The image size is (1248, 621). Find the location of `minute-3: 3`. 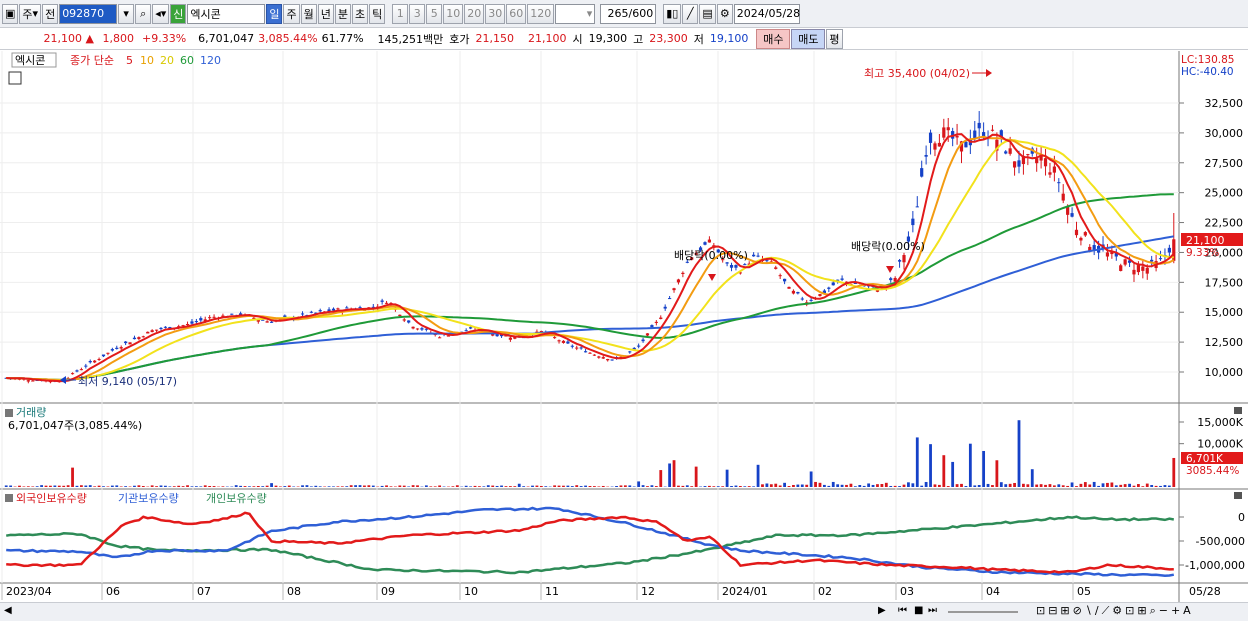

minute-3: 3 is located at coordinates (417, 13).